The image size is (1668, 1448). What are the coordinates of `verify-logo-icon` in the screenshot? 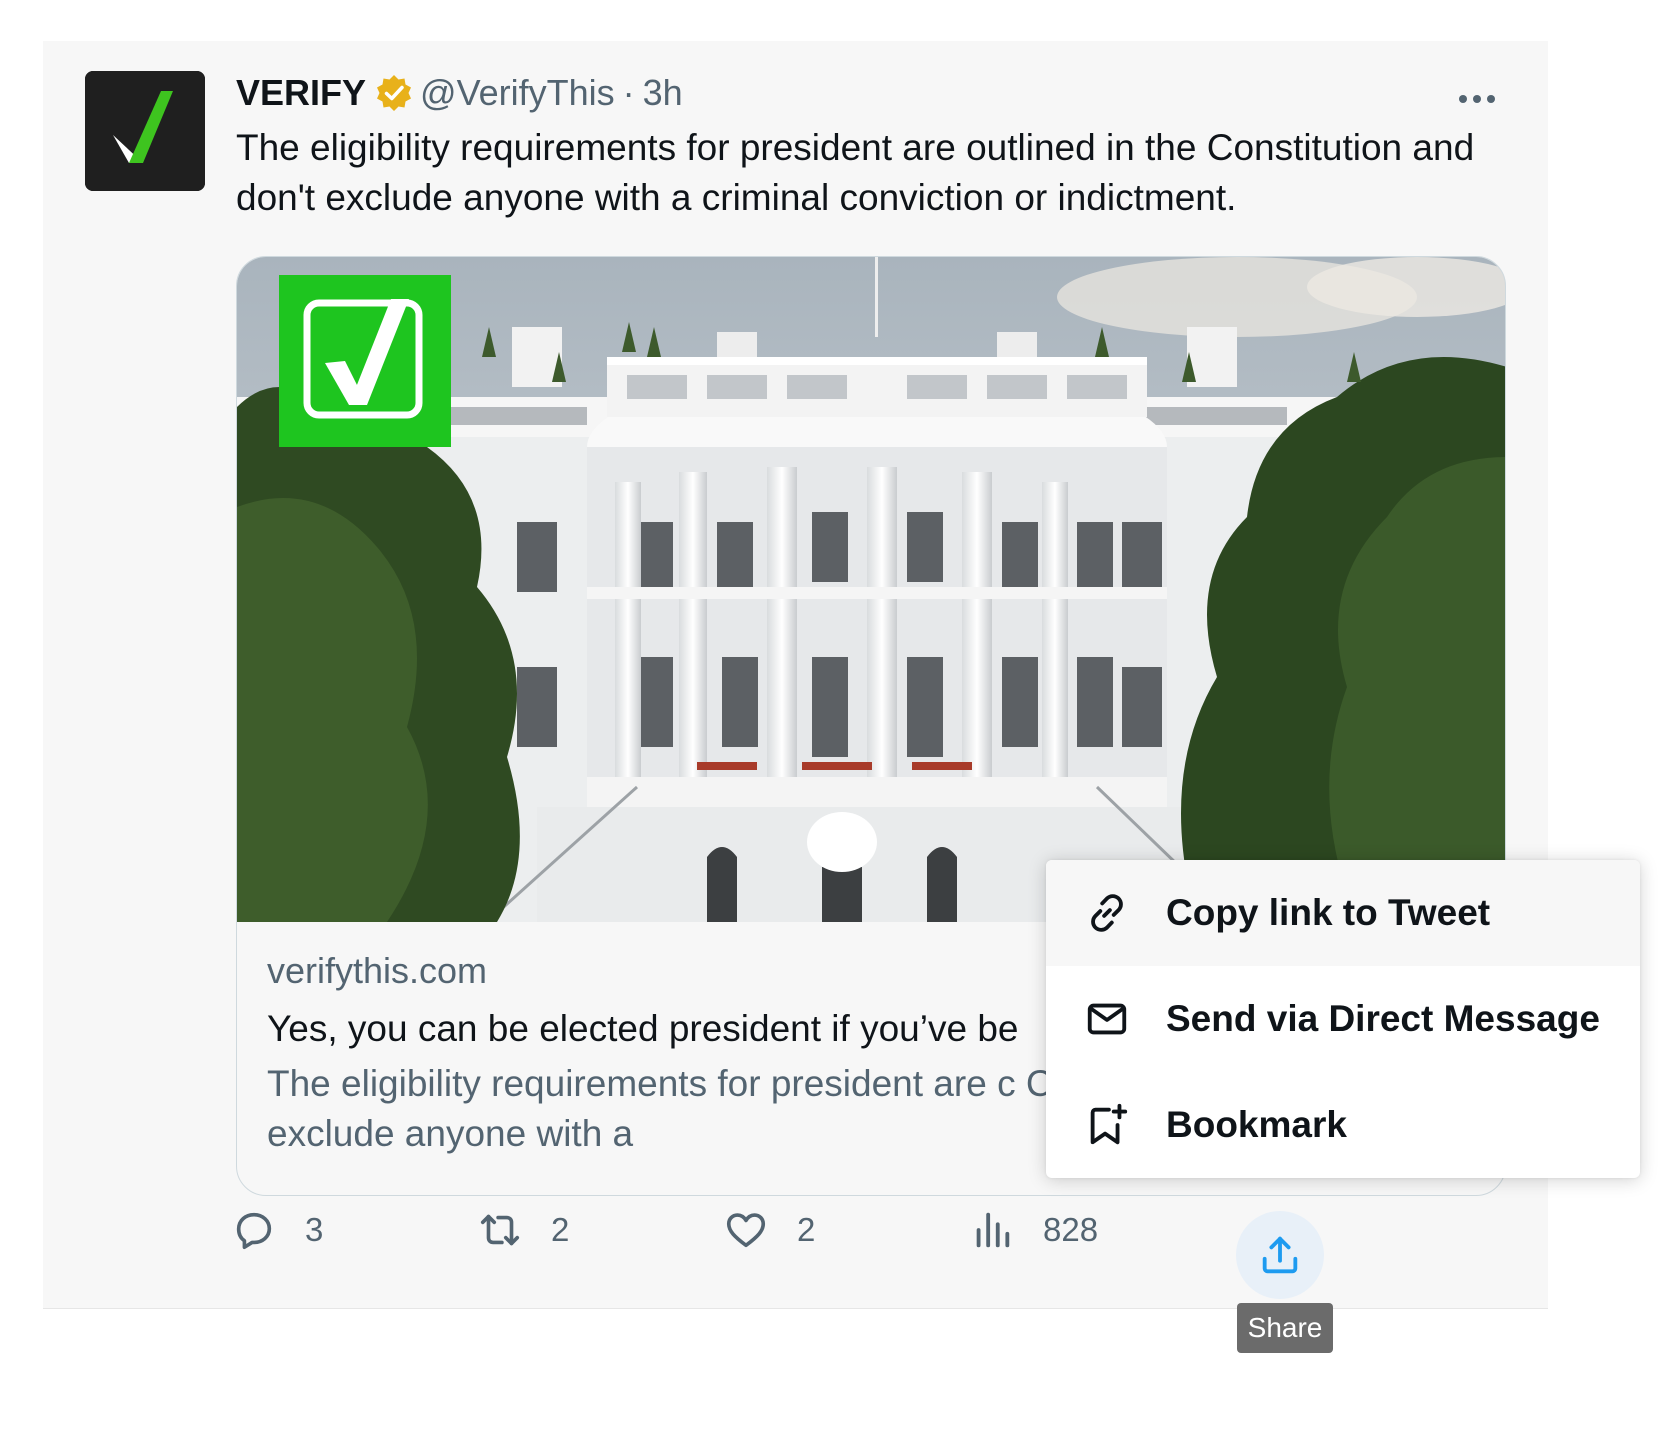 It's located at (145, 131).